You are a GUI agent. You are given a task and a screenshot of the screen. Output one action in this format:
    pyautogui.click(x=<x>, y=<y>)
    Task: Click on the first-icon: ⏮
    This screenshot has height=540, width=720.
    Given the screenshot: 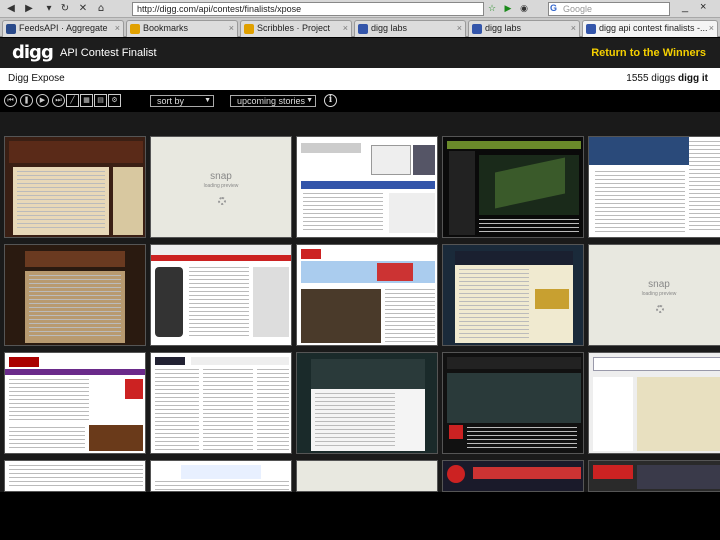 What is the action you would take?
    pyautogui.click(x=10, y=100)
    